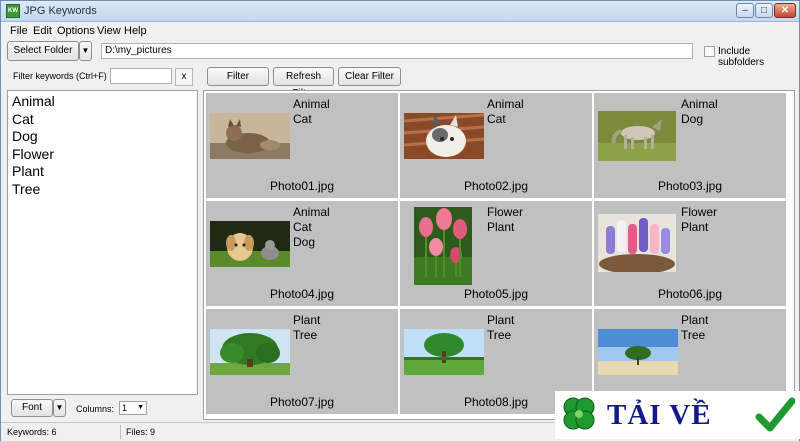 This screenshot has height=441, width=800. Describe the element at coordinates (102, 155) in the screenshot. I see `keyword-item: Flower` at that location.